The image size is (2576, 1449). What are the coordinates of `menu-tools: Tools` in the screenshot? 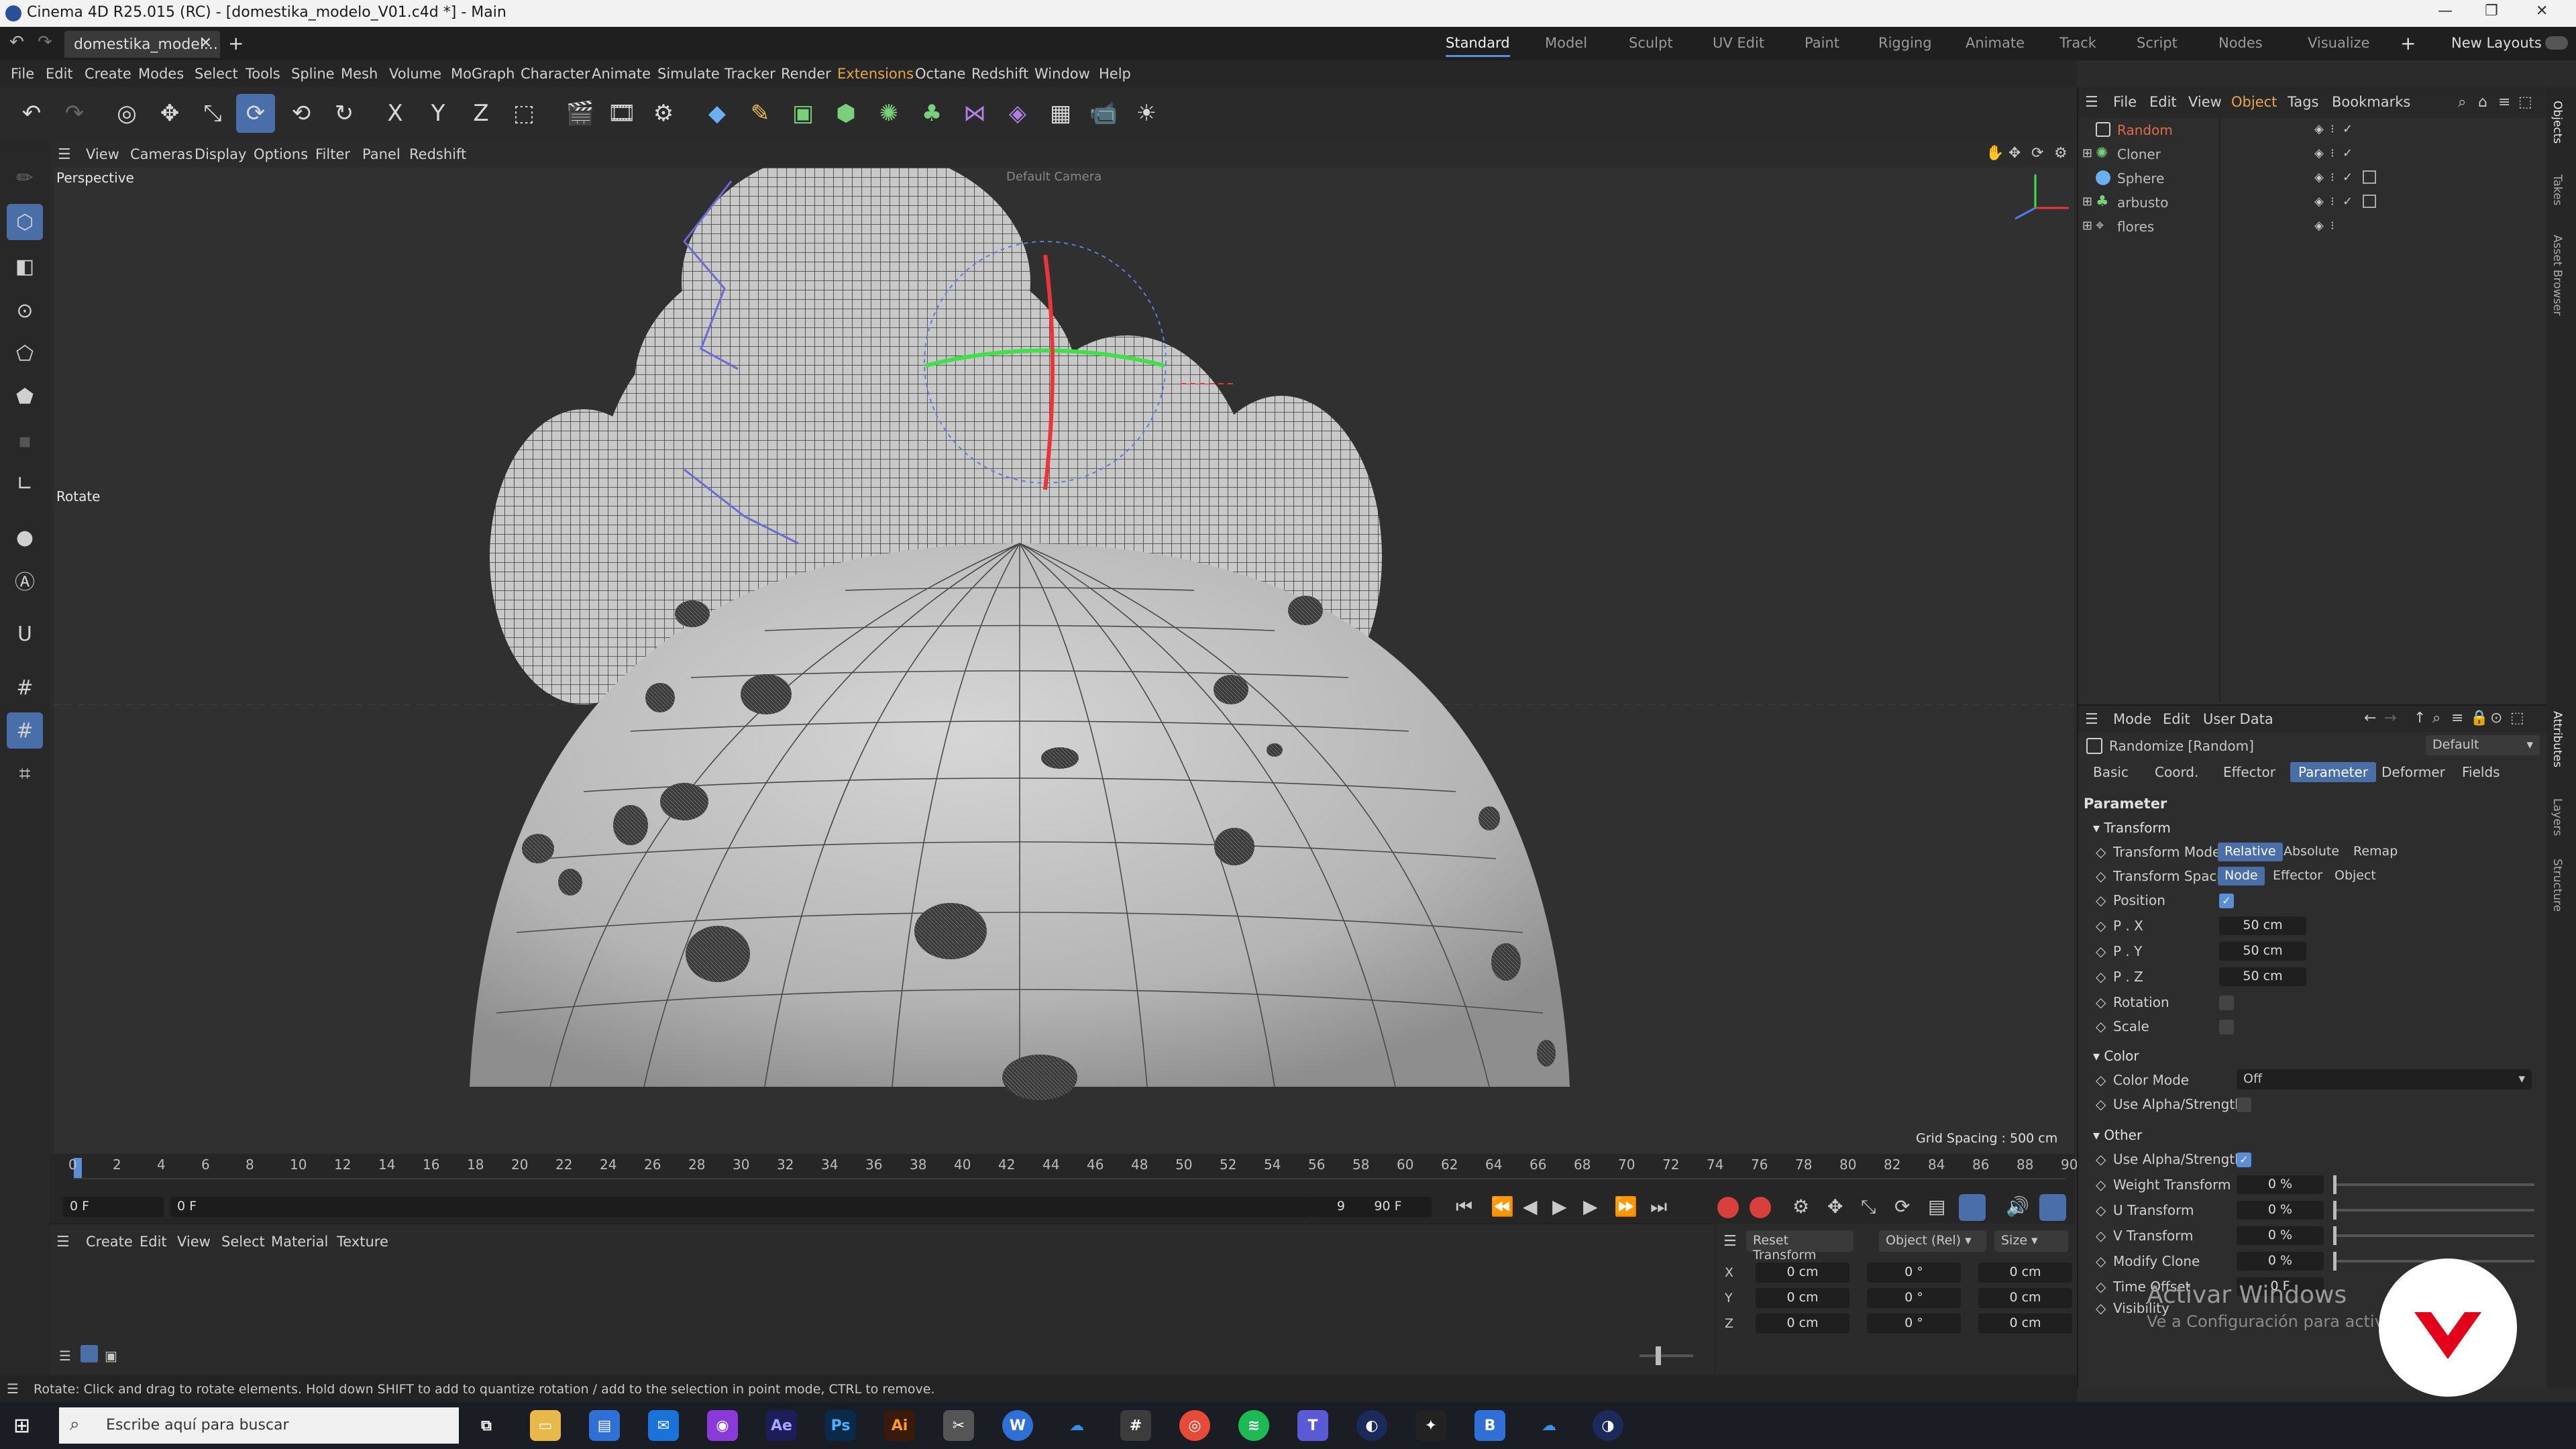 It's located at (263, 74).